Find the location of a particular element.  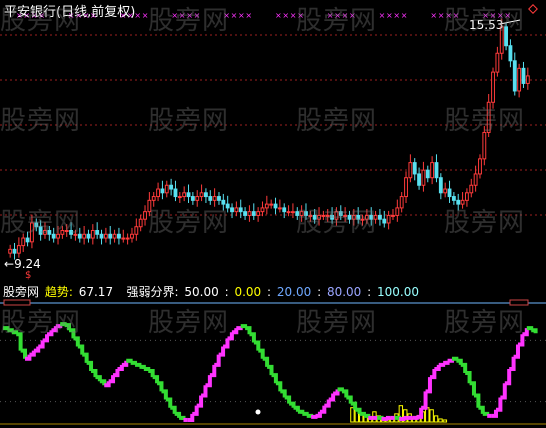

scroll-marker-left is located at coordinates (17, 302).